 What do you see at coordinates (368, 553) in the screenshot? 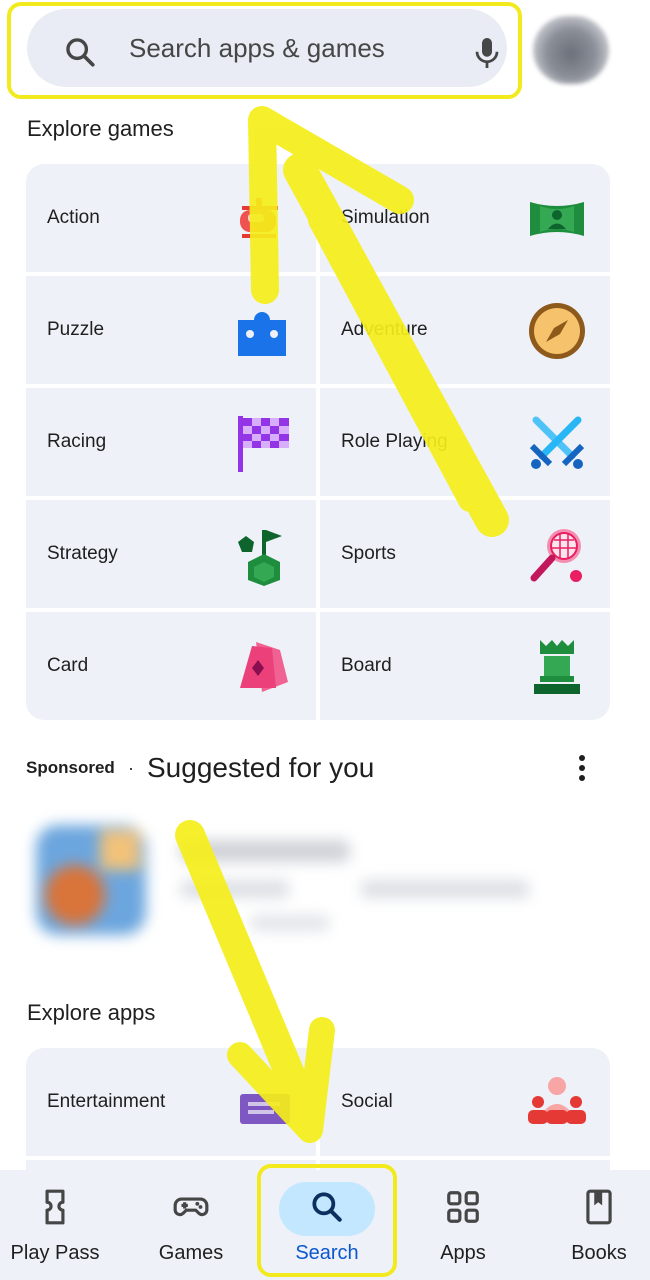
I see `category-label: Sports` at bounding box center [368, 553].